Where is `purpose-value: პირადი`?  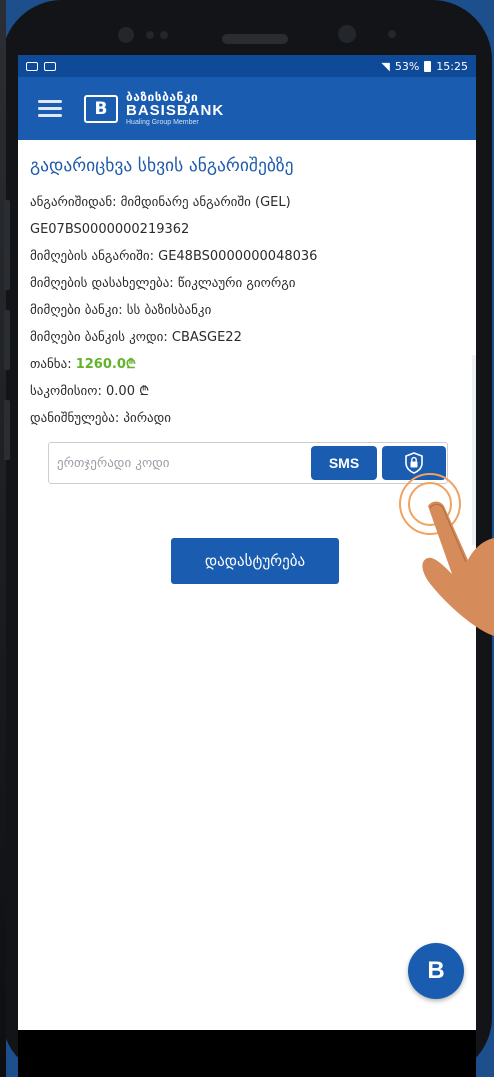
purpose-value: პირადი is located at coordinates (147, 418).